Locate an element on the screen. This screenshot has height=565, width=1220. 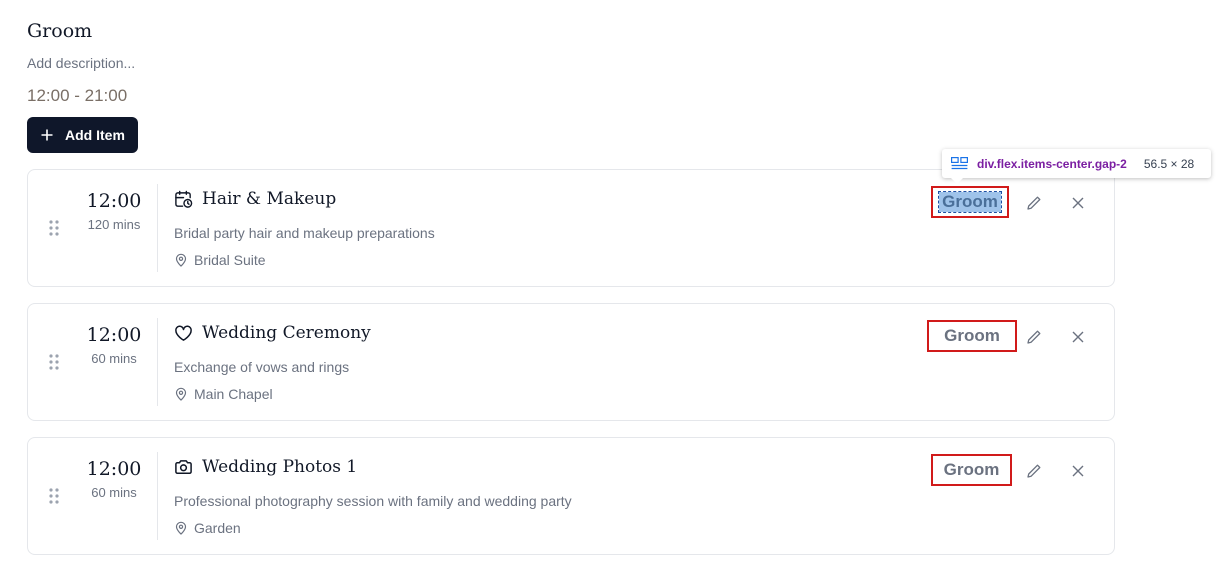
item-location: Bridal Suite is located at coordinates (230, 260).